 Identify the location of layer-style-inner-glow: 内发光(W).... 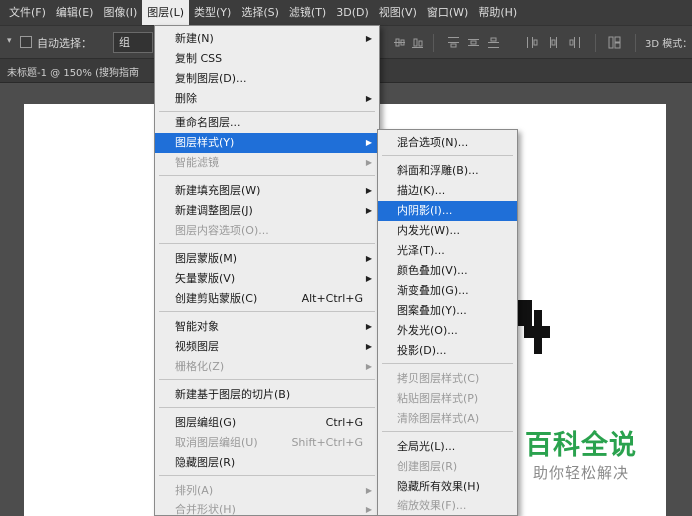
(447, 231).